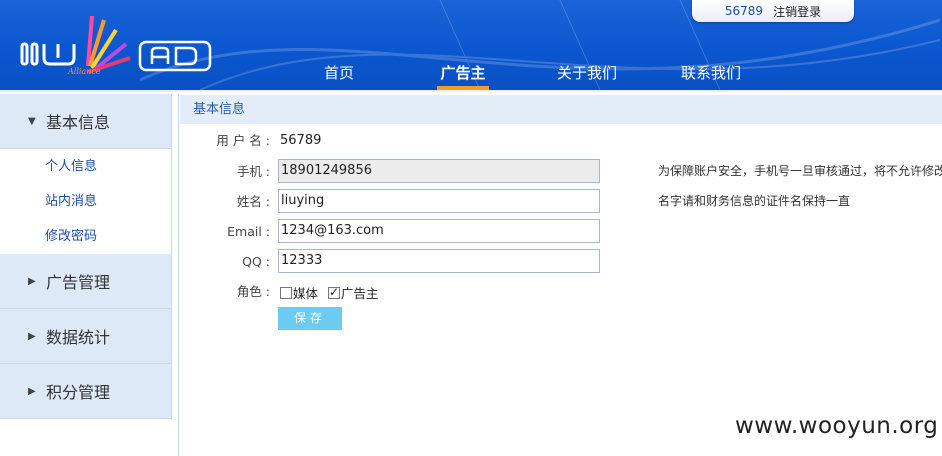 The height and width of the screenshot is (456, 942). Describe the element at coordinates (754, 201) in the screenshot. I see `name-hint: 名字请和财务信息的证件名保持一直` at that location.